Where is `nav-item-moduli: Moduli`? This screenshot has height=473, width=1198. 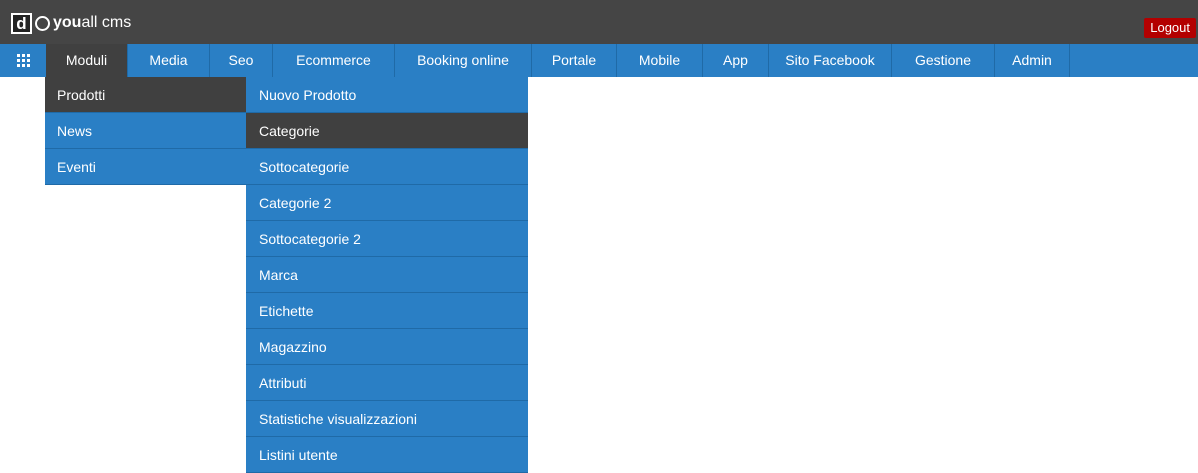
nav-item-moduli: Moduli is located at coordinates (87, 60).